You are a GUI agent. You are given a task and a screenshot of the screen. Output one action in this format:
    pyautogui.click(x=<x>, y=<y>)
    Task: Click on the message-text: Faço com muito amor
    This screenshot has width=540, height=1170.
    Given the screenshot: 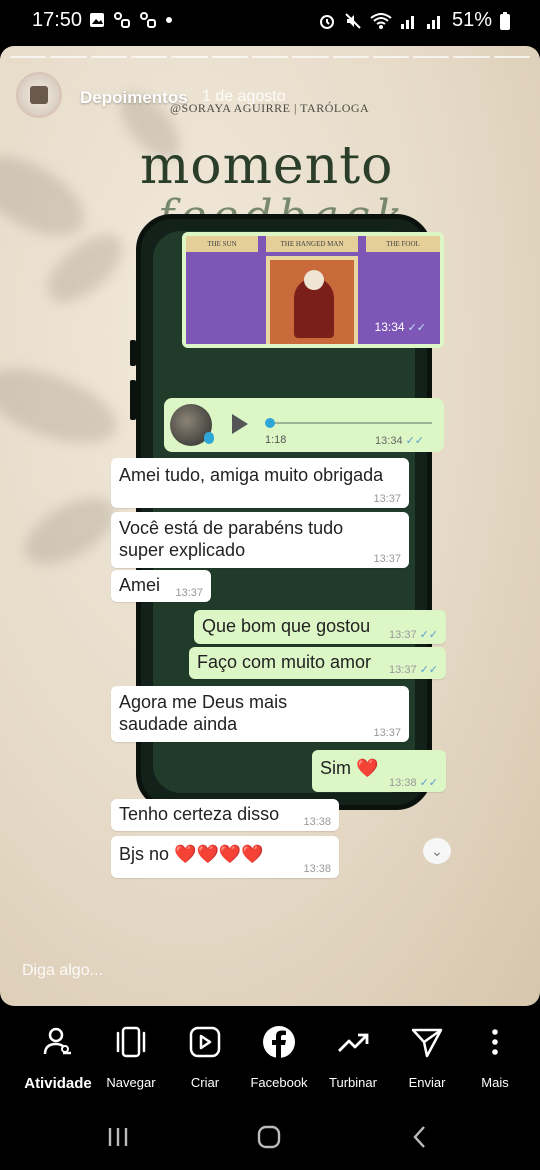 What is the action you would take?
    pyautogui.click(x=284, y=662)
    